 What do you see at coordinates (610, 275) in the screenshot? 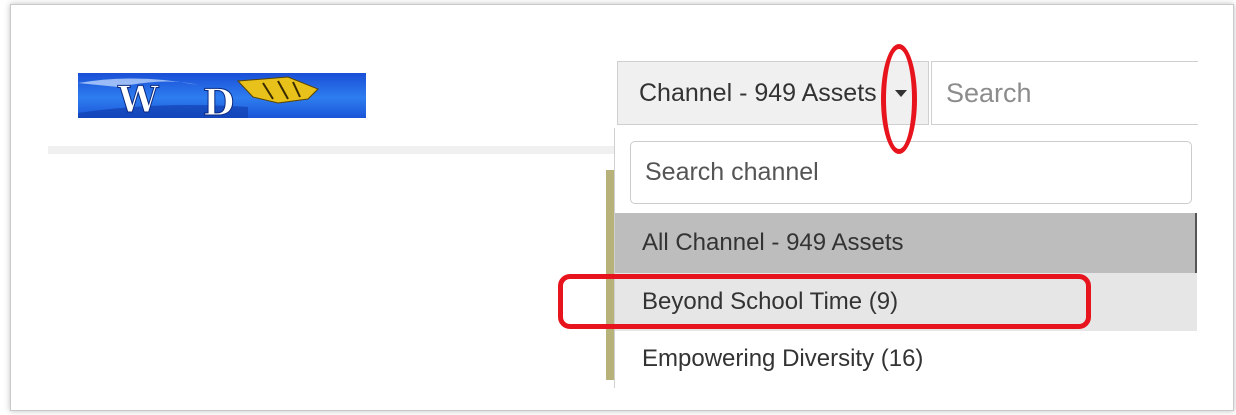
I see `content-divider` at bounding box center [610, 275].